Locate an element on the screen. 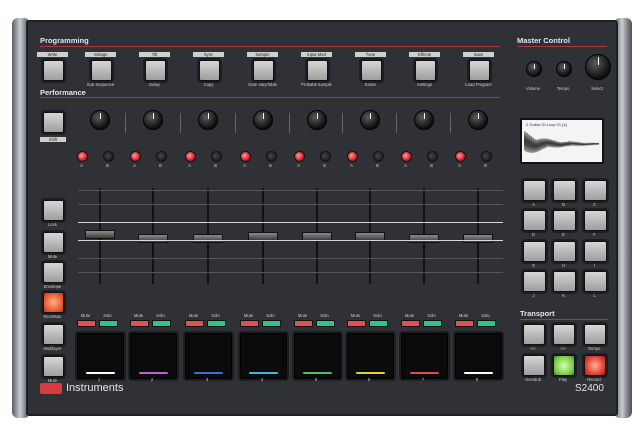 This screenshot has width=644, height=438. select-knob is located at coordinates (598, 67).